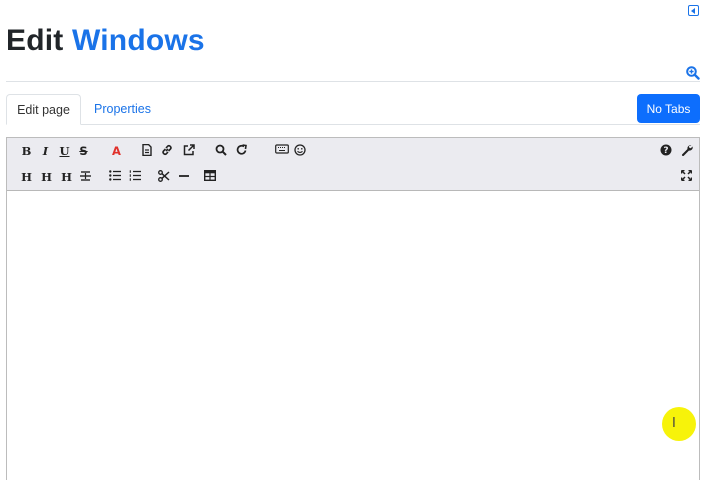 Image resolution: width=718 pixels, height=481 pixels. Describe the element at coordinates (26, 151) in the screenshot. I see `bold-icon: B` at that location.